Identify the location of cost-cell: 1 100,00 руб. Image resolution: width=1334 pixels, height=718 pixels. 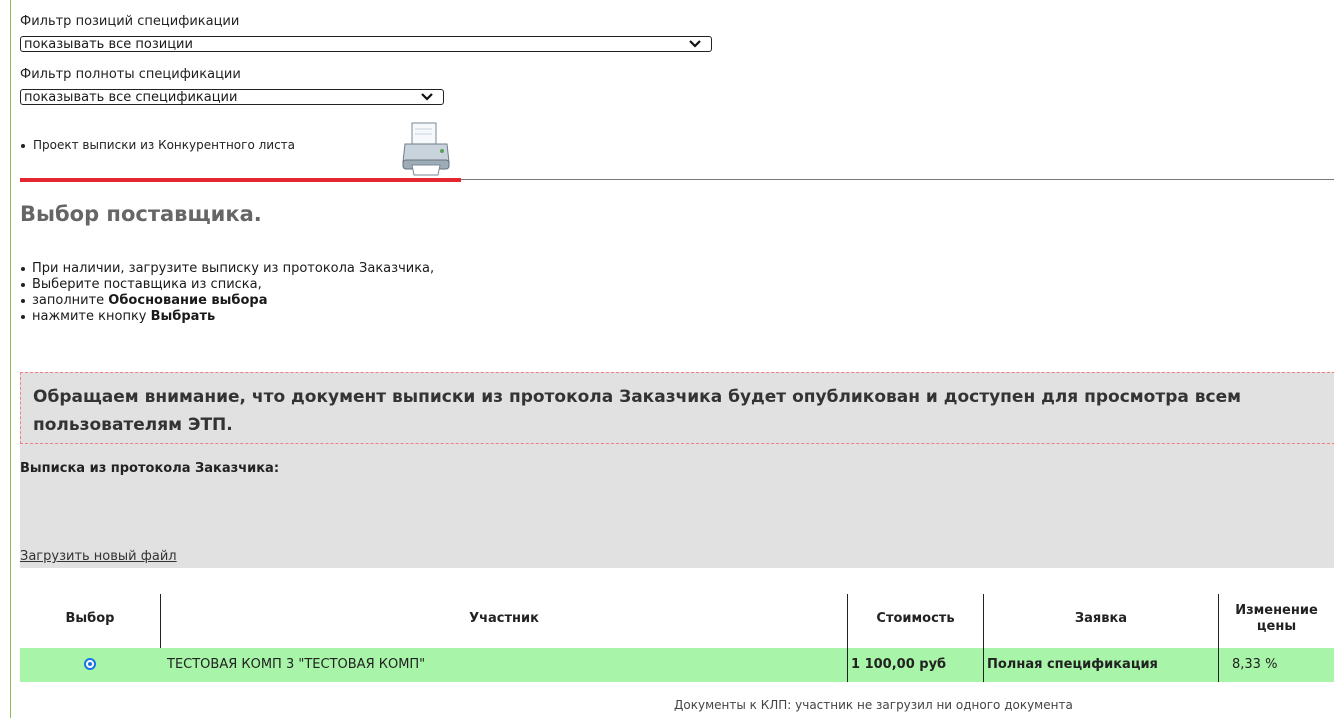
(899, 664).